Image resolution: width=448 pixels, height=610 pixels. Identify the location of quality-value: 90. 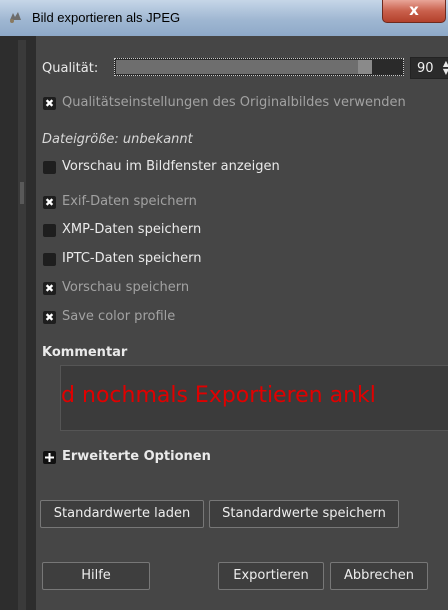
(425, 68).